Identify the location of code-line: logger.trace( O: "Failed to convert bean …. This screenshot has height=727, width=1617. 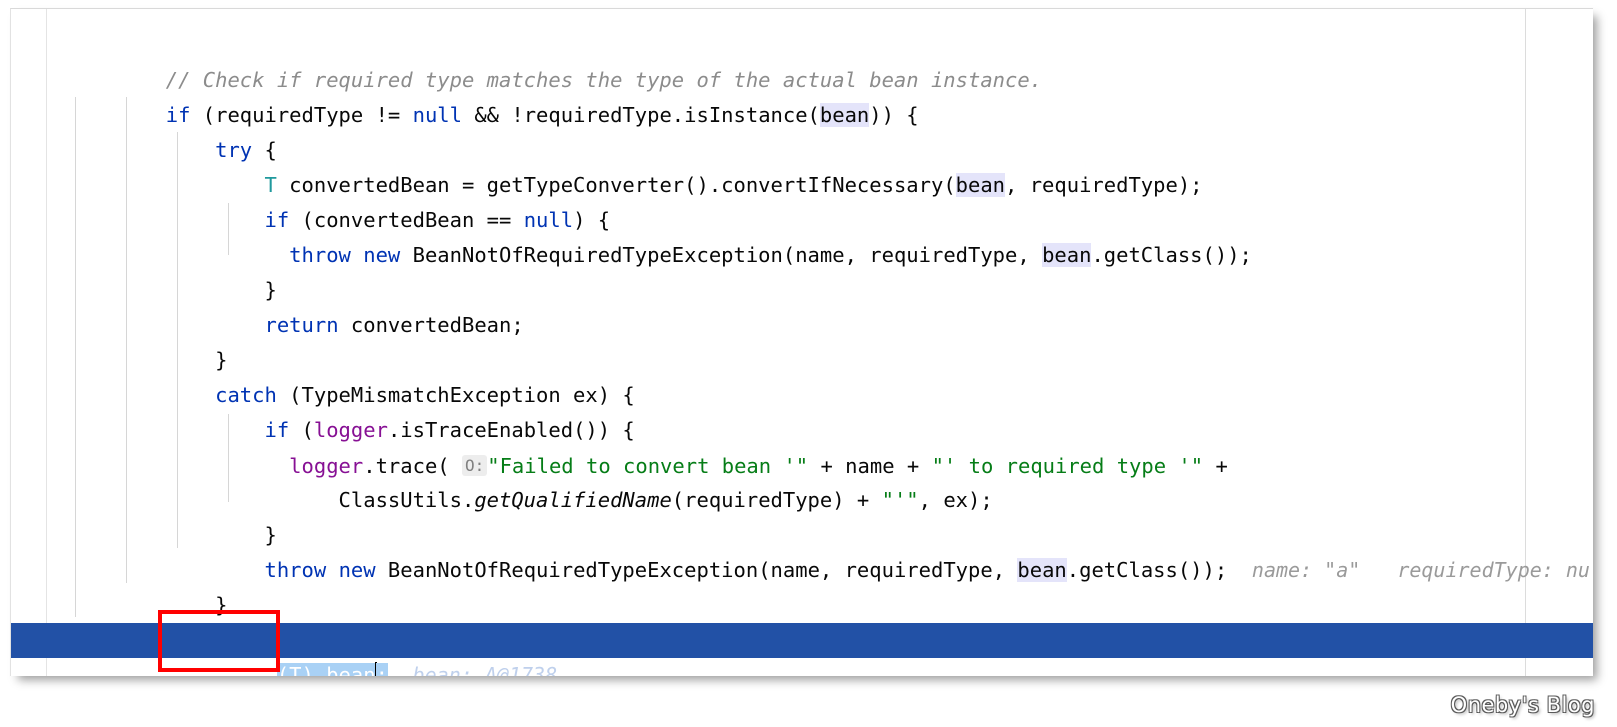
(802, 445).